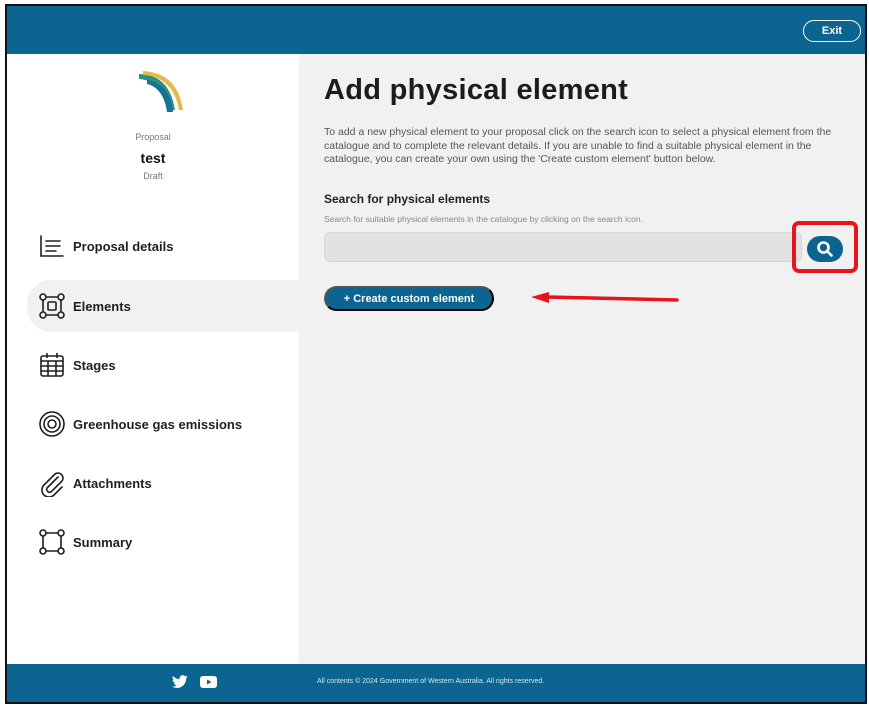 The width and height of the screenshot is (869, 707). Describe the element at coordinates (163, 483) in the screenshot. I see `nav-item-attachments: Attachments` at that location.